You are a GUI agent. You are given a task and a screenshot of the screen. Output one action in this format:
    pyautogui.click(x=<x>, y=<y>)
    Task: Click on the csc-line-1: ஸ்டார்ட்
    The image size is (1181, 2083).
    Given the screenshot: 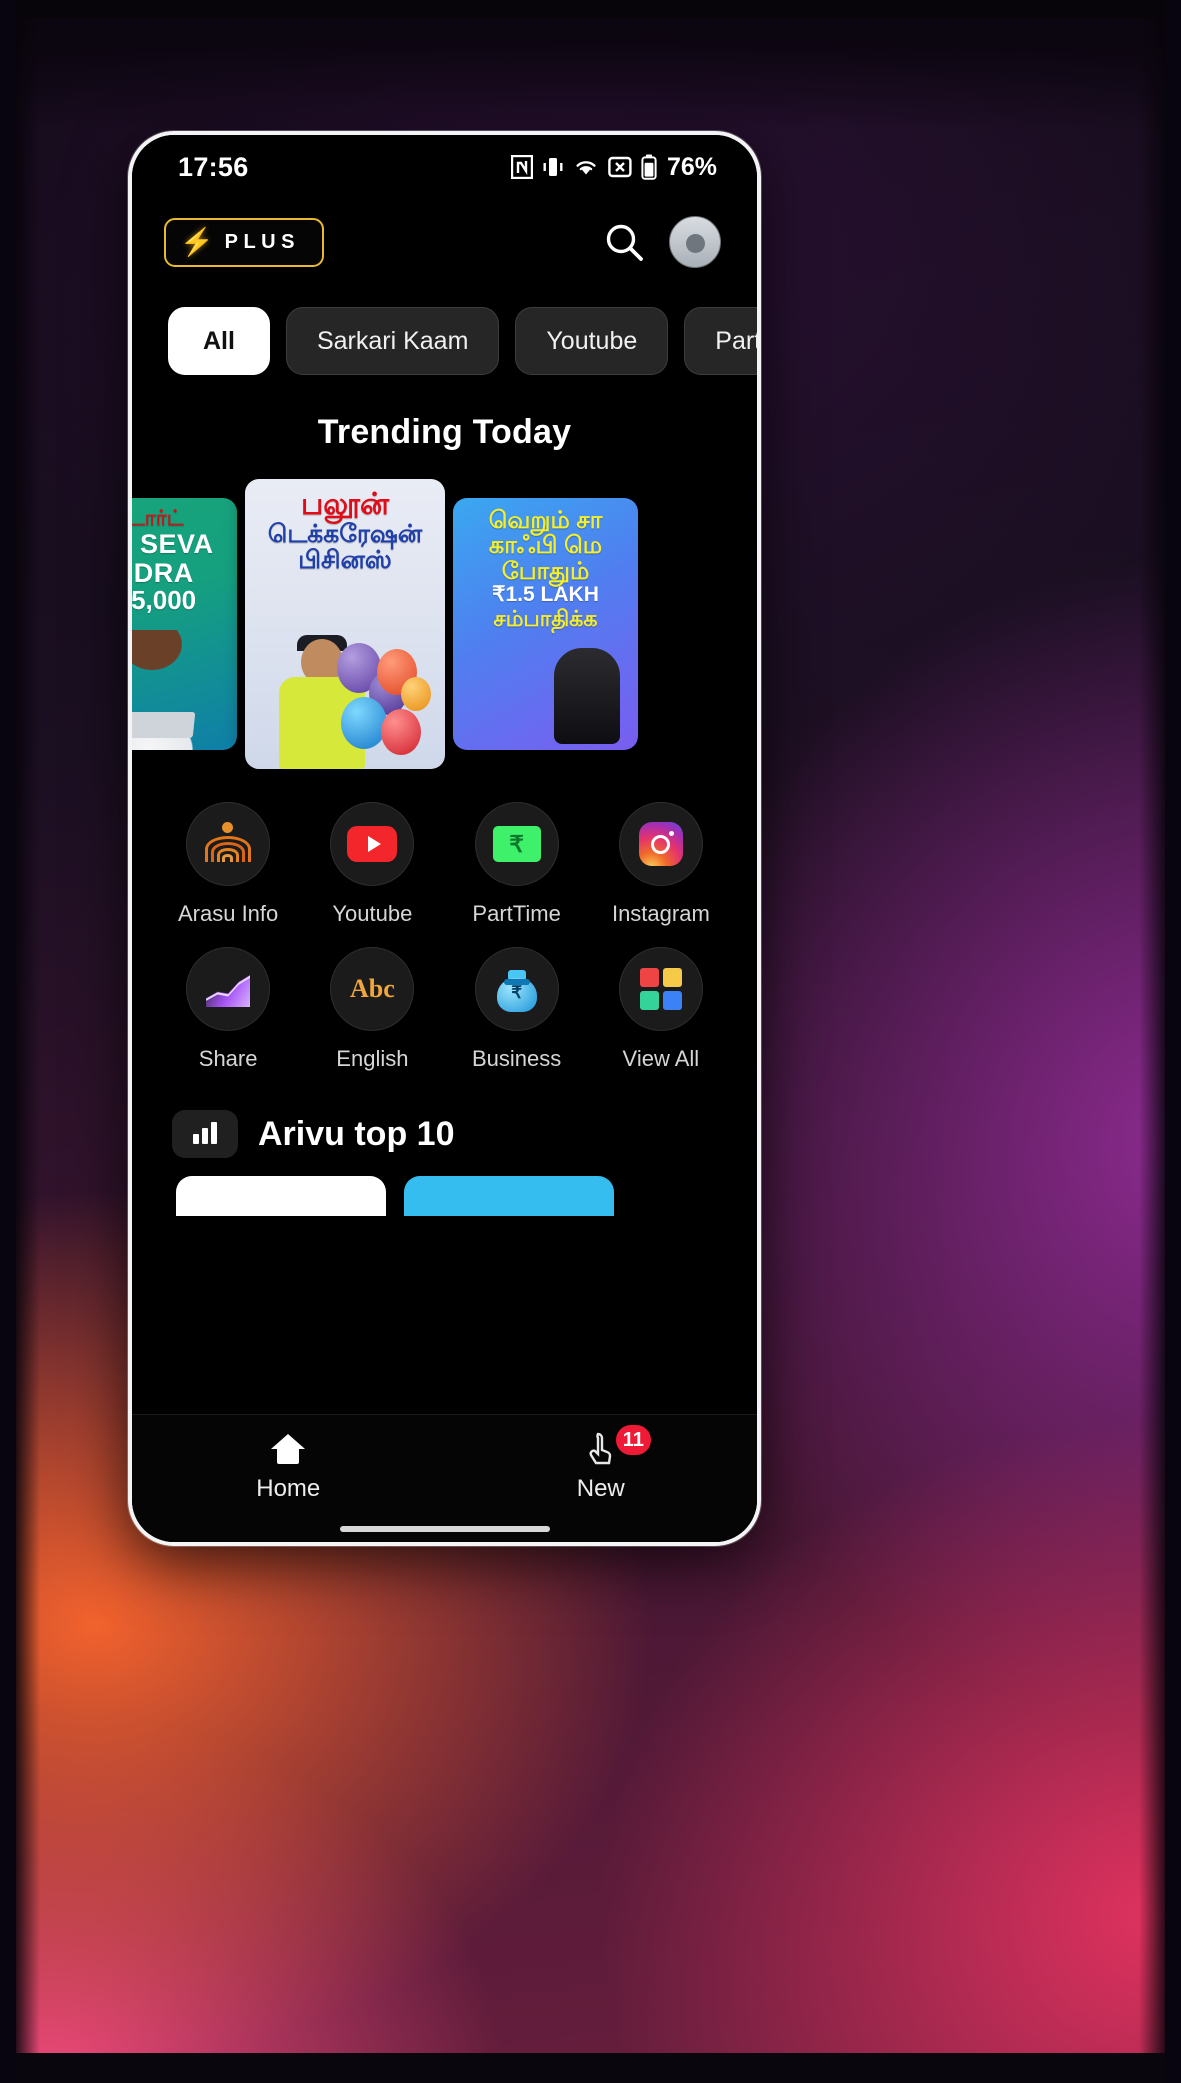 What is the action you would take?
    pyautogui.click(x=158, y=518)
    